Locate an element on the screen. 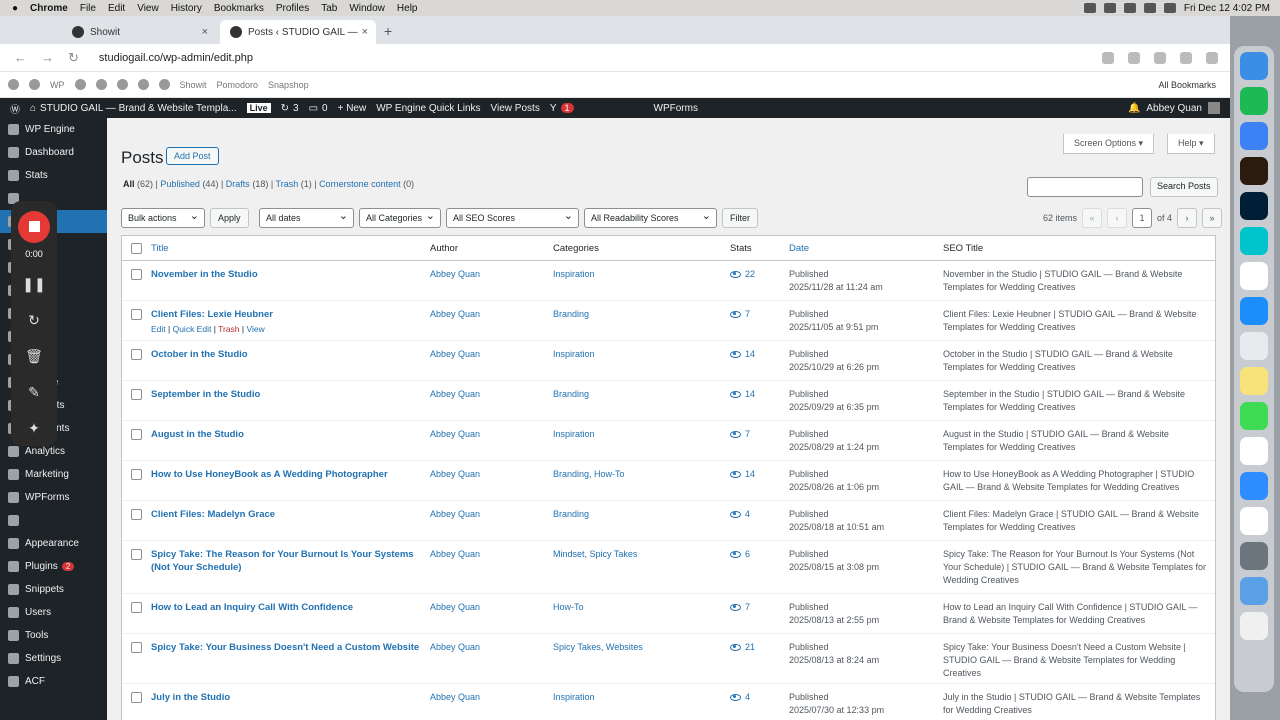 The height and width of the screenshot is (720, 1280). effects-icon: ✦ is located at coordinates (34, 428).